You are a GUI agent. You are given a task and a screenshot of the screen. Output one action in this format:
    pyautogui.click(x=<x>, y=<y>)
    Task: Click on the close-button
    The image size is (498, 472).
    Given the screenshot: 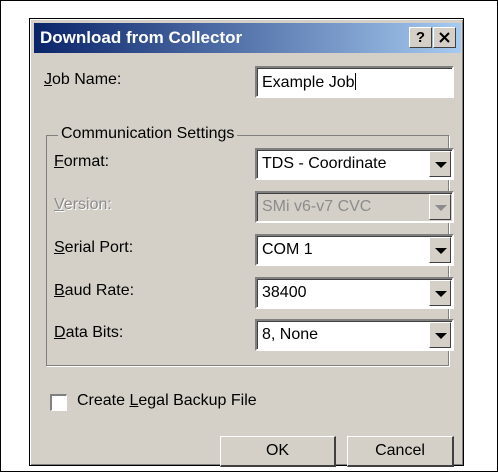 What is the action you would take?
    pyautogui.click(x=444, y=37)
    